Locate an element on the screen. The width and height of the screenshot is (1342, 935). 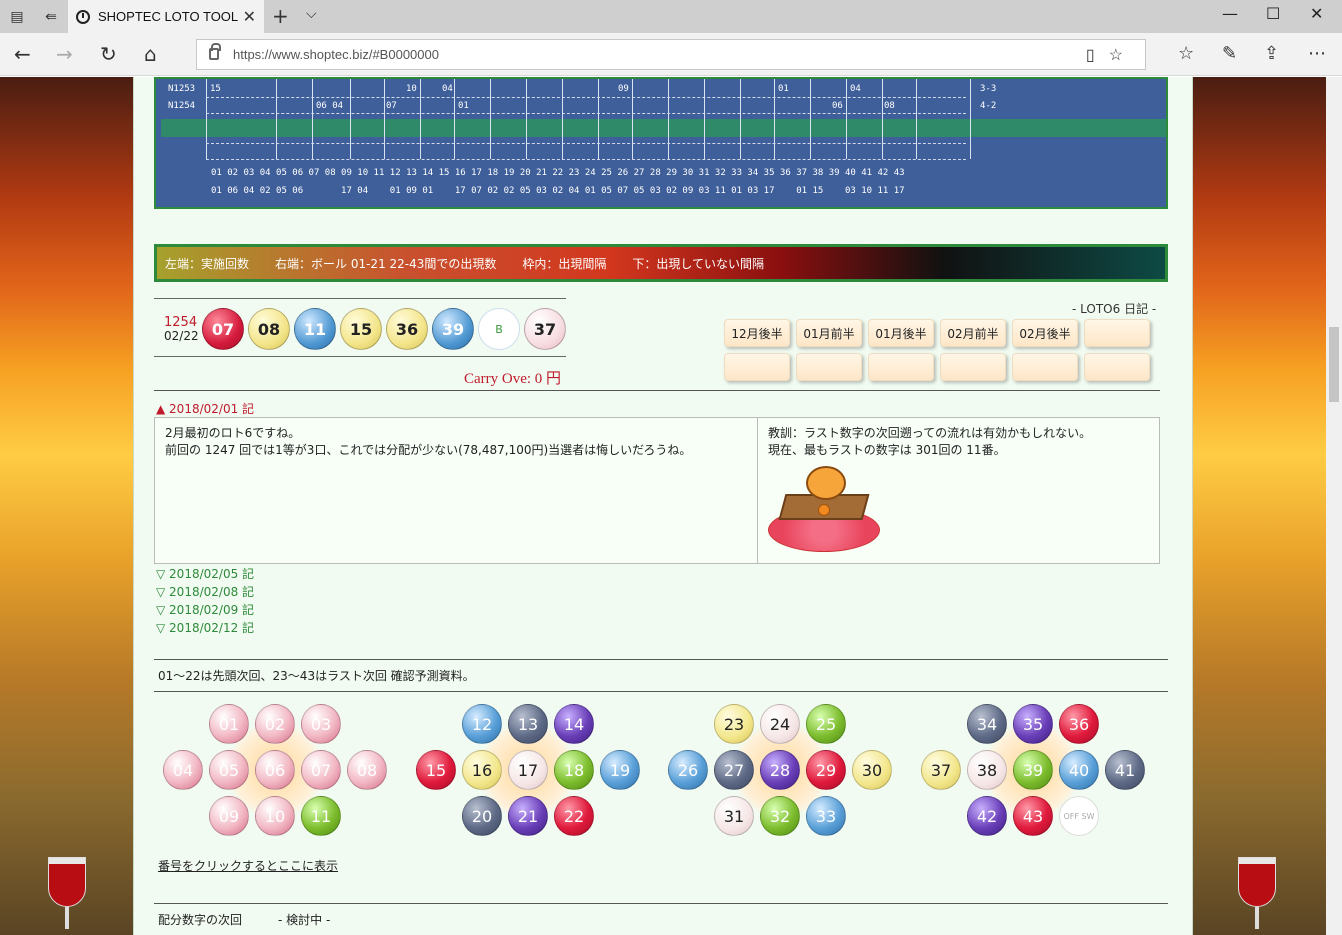
number-ball: 18 is located at coordinates (574, 770).